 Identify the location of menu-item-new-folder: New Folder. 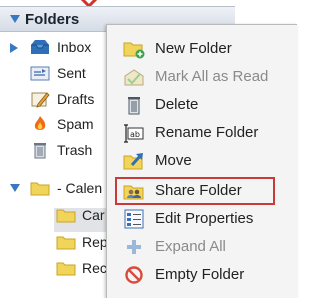
(201, 49).